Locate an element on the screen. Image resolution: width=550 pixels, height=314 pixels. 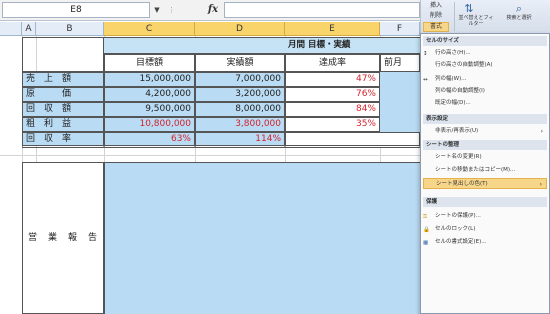
actual-cell: 114% is located at coordinates (240, 140).